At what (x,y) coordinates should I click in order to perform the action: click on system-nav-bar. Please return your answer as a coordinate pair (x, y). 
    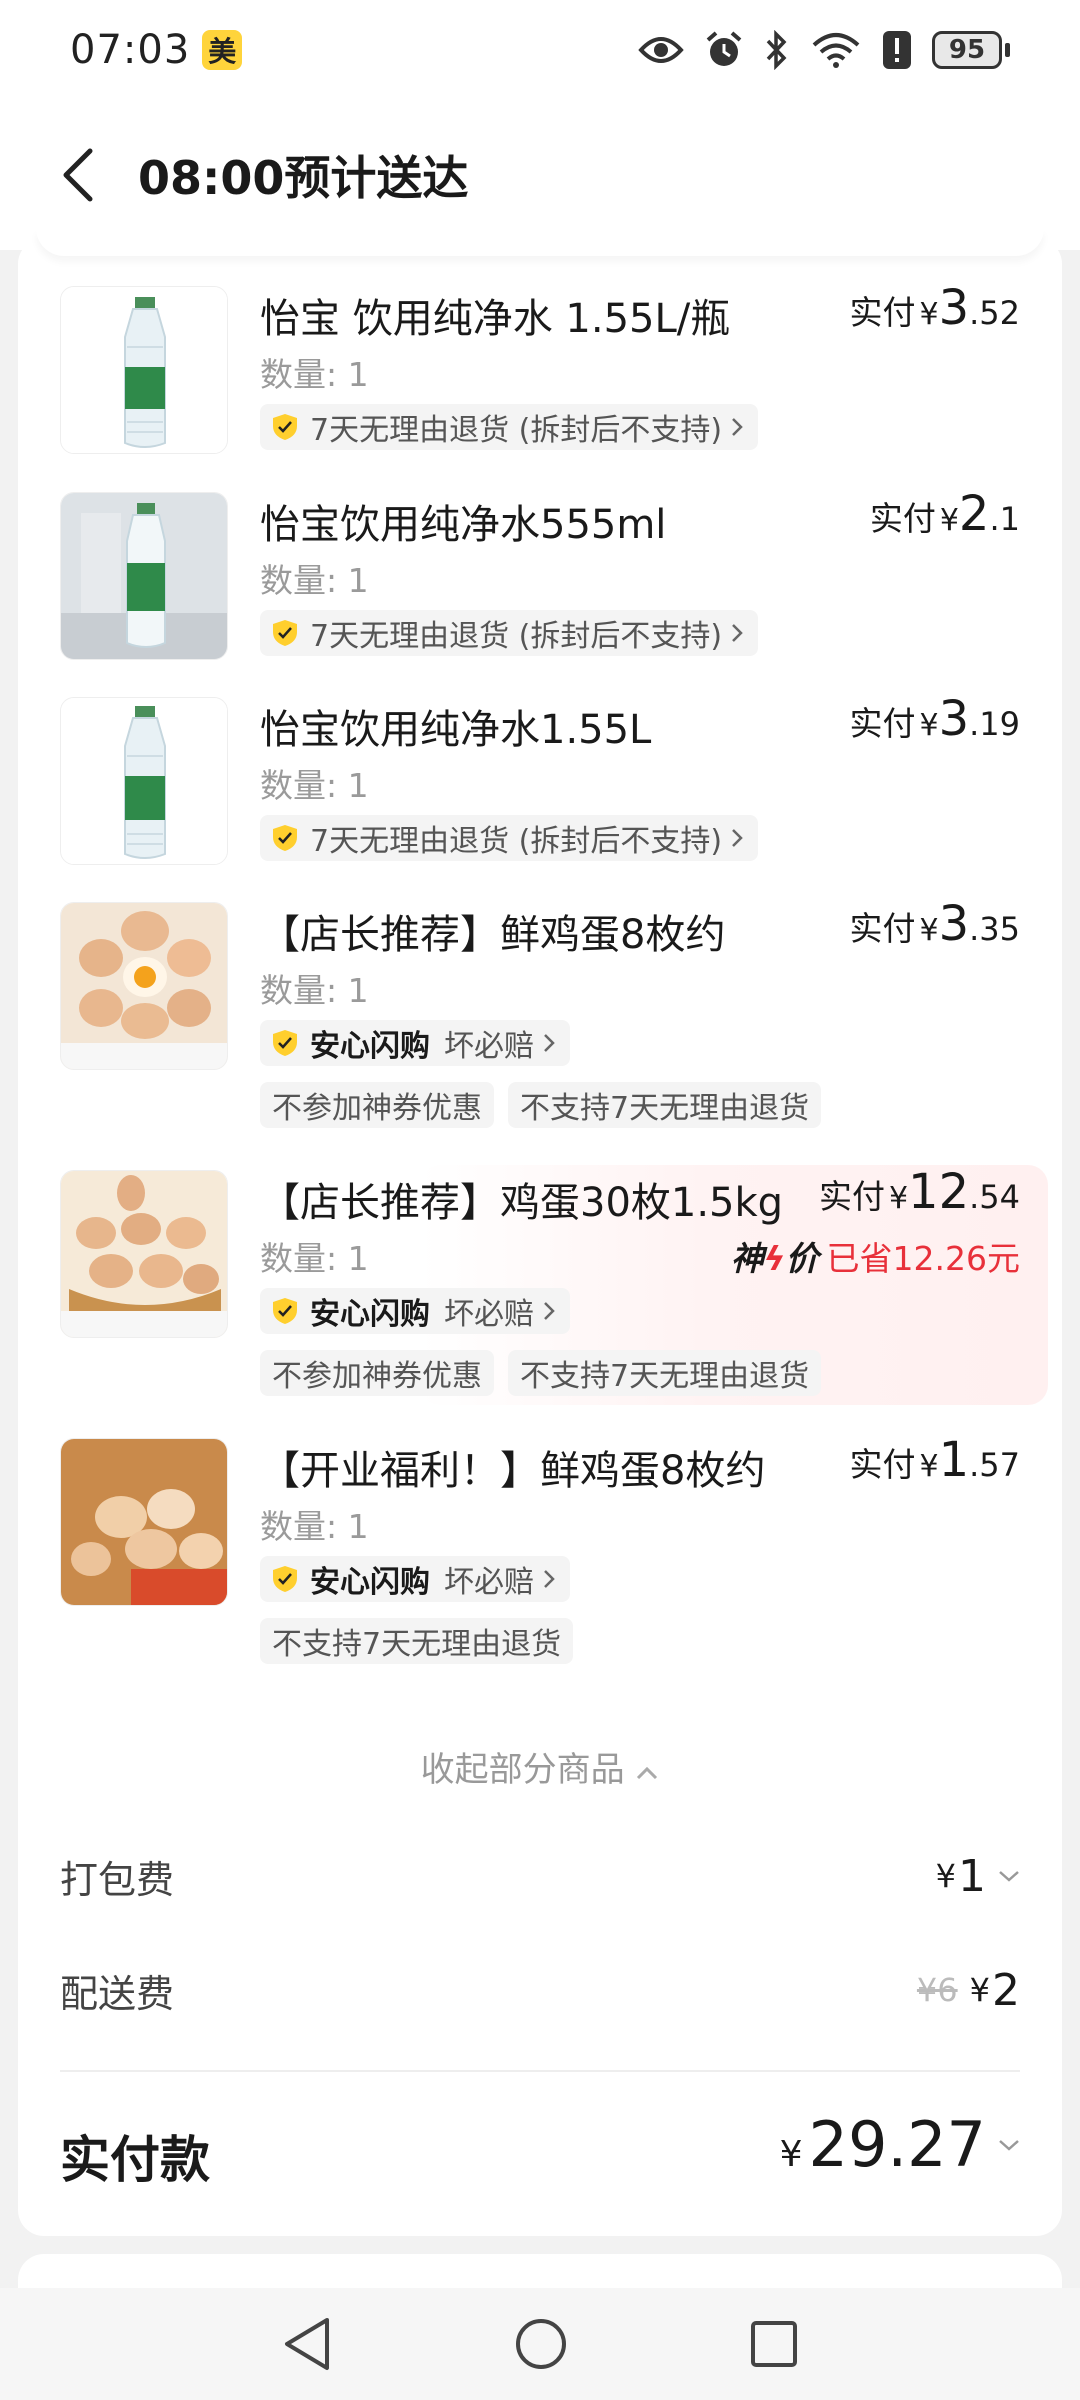
    Looking at the image, I should click on (540, 2344).